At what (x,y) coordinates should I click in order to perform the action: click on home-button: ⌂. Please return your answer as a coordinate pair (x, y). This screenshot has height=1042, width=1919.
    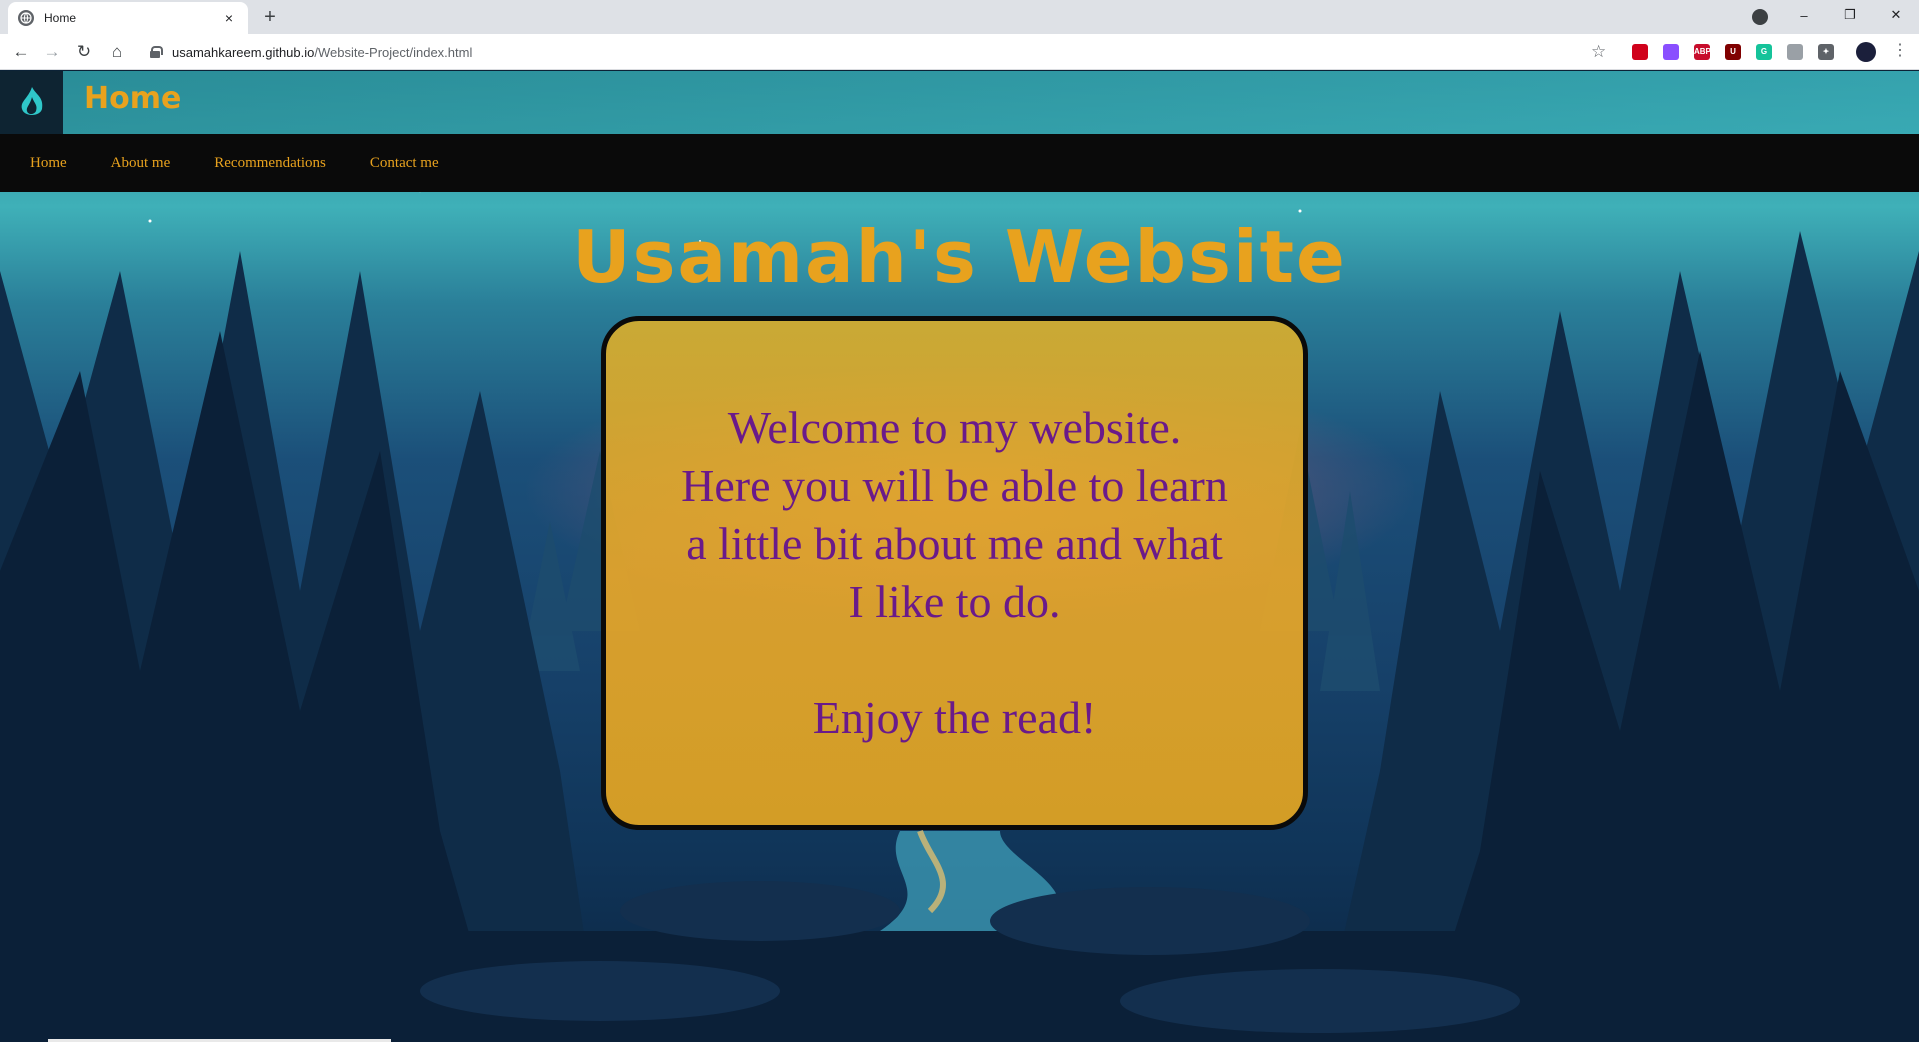
    Looking at the image, I should click on (117, 52).